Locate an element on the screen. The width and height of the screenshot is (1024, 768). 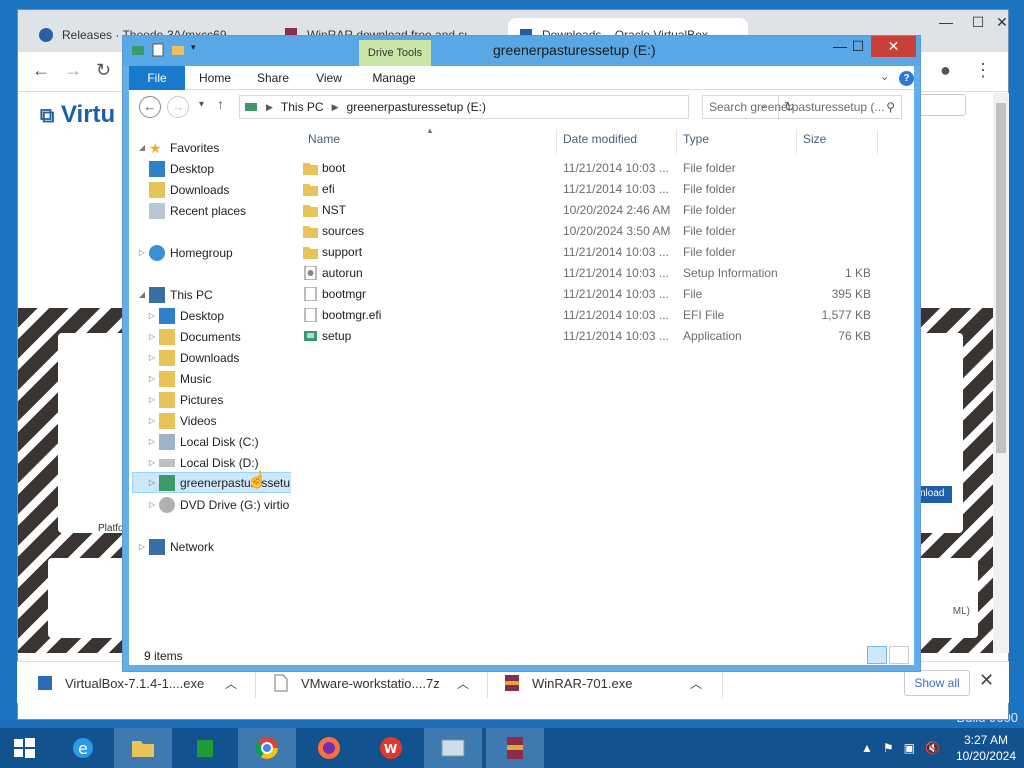
breadcrumb-current: greenerpasturessetup (E:) is located at coordinates (416, 107).